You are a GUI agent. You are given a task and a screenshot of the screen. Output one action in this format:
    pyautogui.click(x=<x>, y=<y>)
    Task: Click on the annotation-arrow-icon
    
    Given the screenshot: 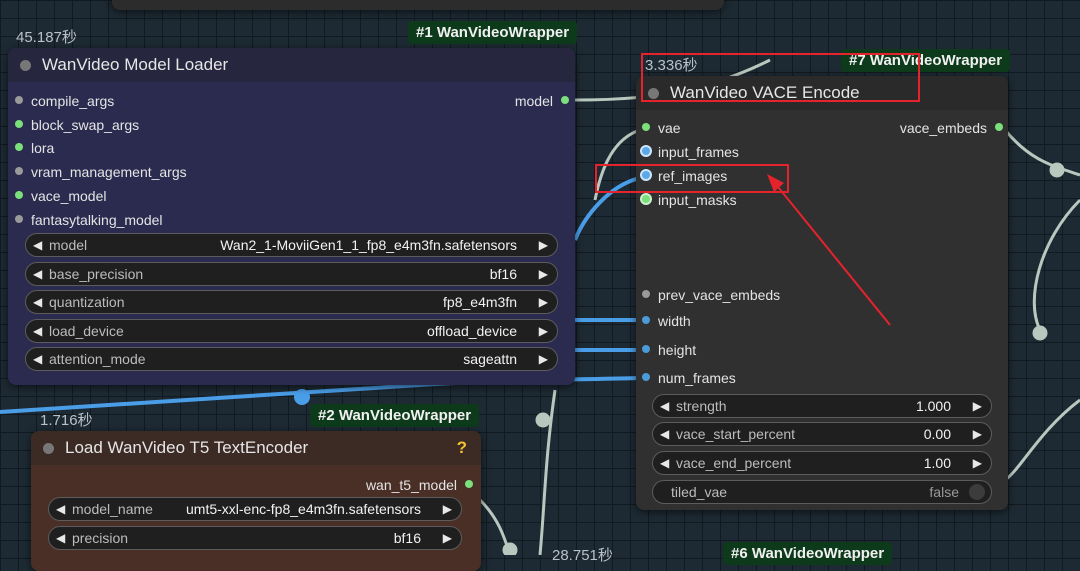 What is the action you would take?
    pyautogui.click(x=829, y=250)
    